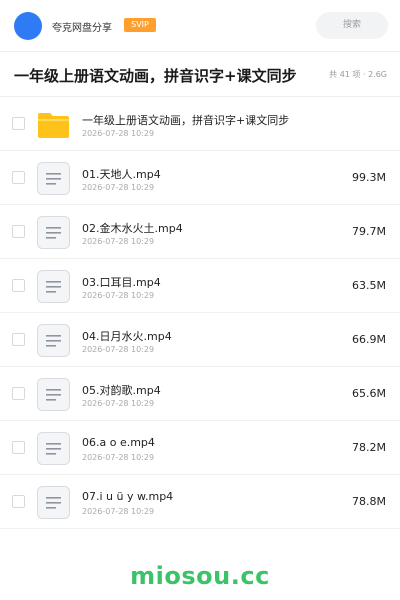 The height and width of the screenshot is (600, 400). Describe the element at coordinates (200, 576) in the screenshot. I see `watermark: miosou.cc` at that location.